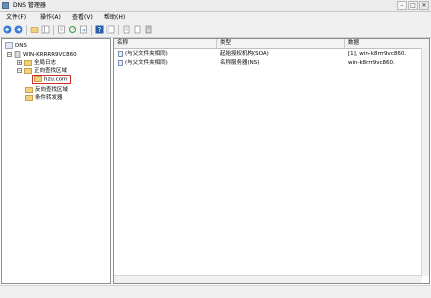 This screenshot has width=431, height=298. I want to click on pane-icon, so click(110, 29).